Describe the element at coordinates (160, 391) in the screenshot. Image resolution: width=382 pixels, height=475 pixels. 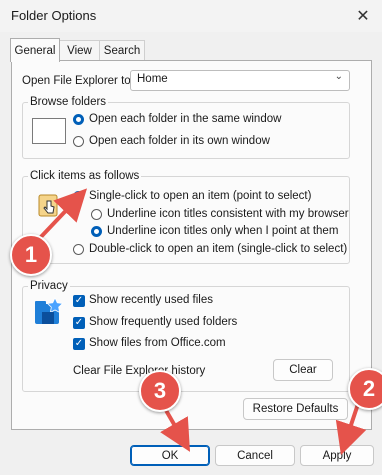
I see `annotation-badge-3: 3` at that location.